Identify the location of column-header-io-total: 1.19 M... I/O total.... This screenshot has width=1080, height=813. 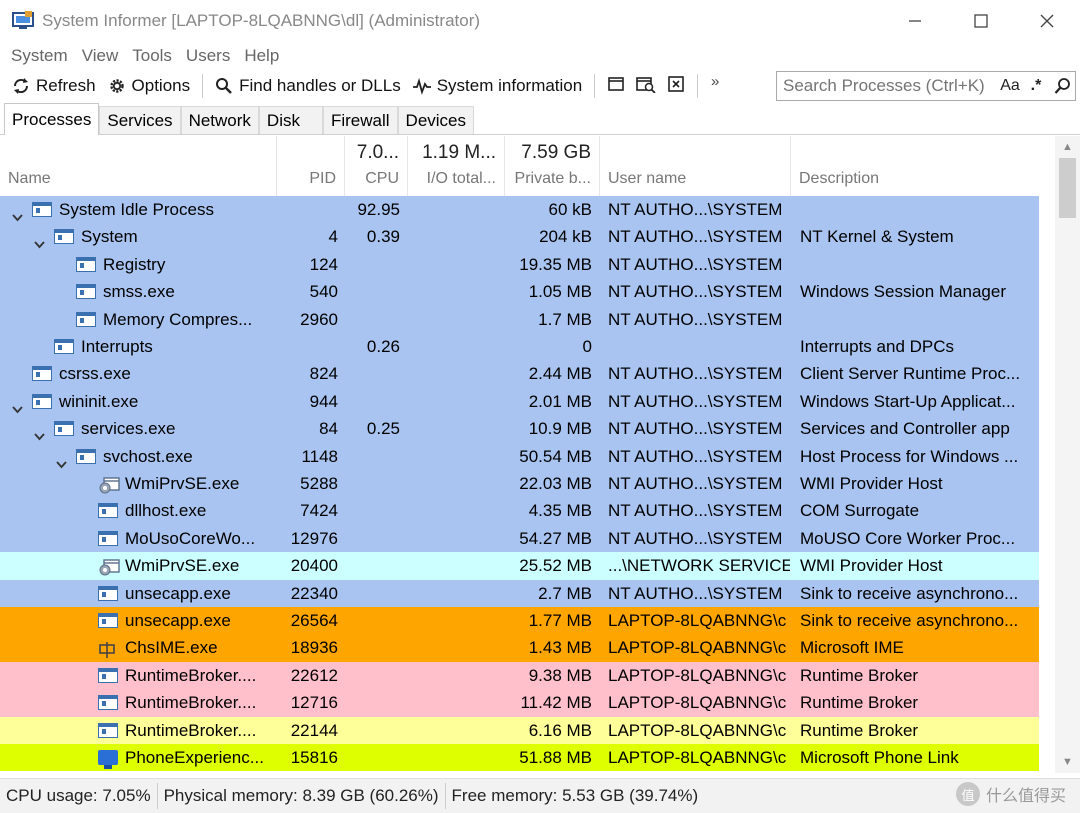
(456, 166).